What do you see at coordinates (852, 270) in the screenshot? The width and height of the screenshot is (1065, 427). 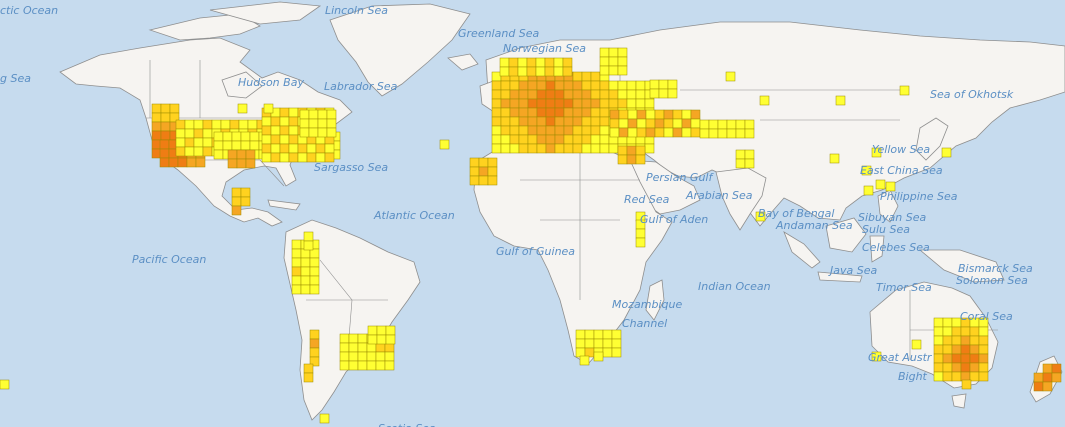 I see `sea-label-java-sea: Java Sea` at bounding box center [852, 270].